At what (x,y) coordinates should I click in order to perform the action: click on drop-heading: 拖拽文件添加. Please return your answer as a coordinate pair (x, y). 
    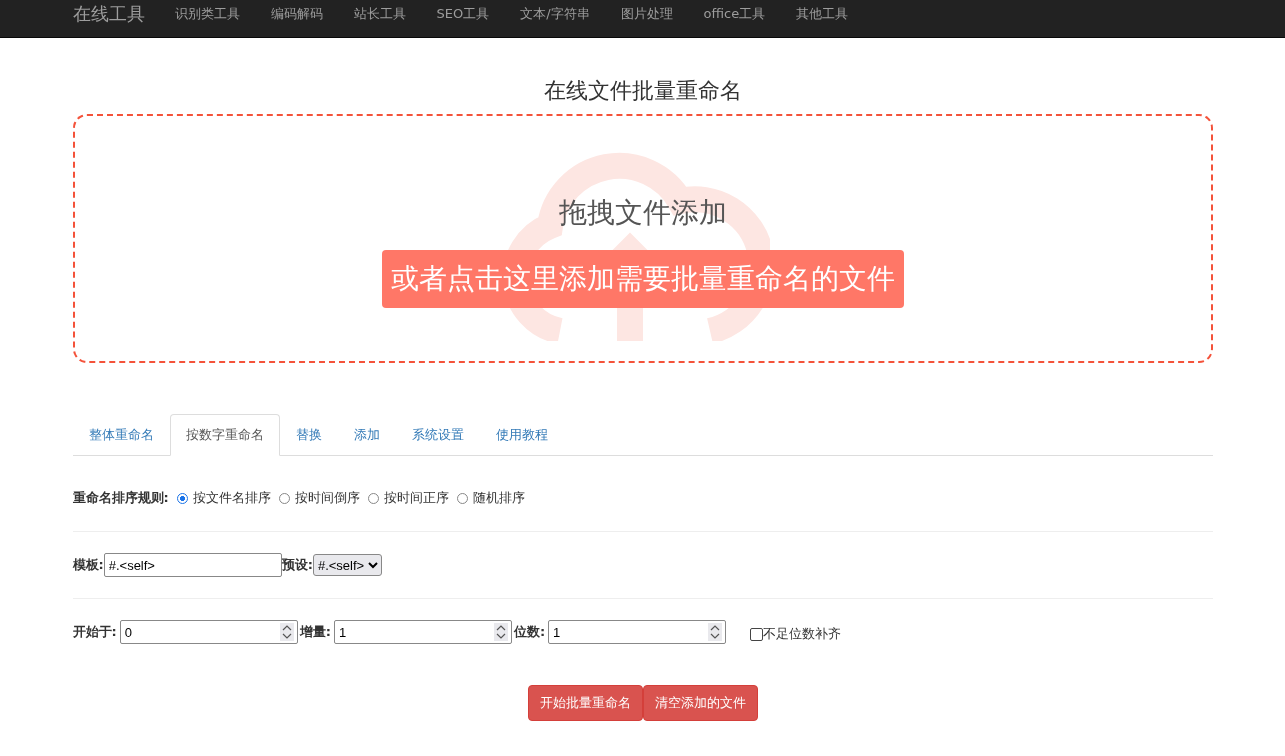
    Looking at the image, I should click on (642, 213).